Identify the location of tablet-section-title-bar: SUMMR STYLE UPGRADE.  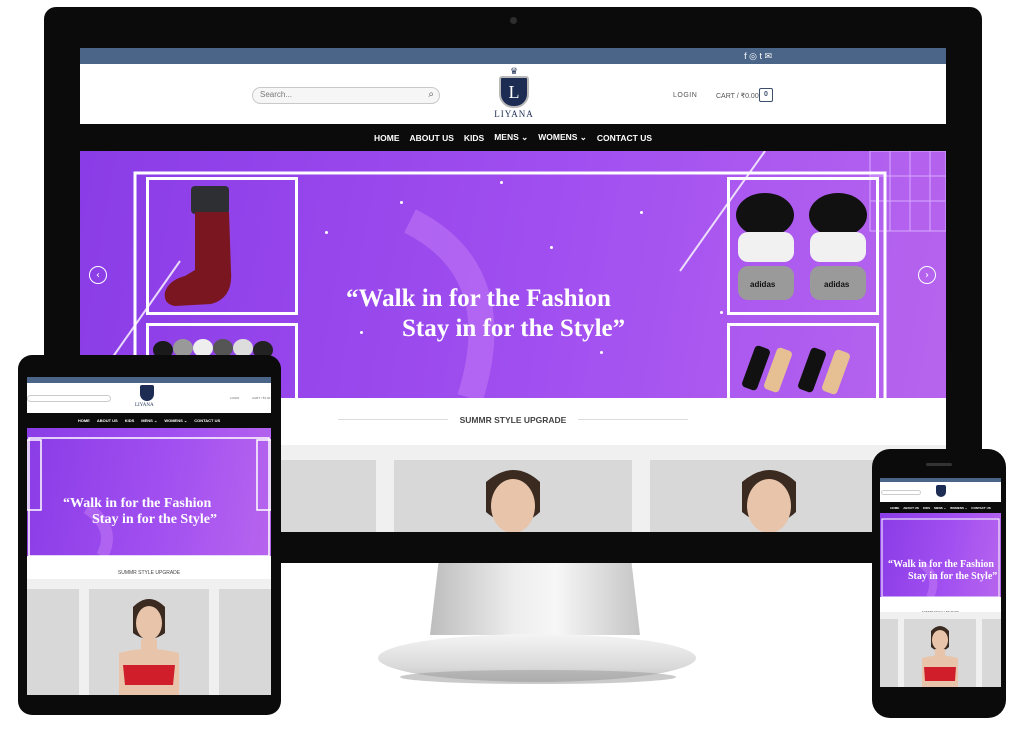
(149, 568).